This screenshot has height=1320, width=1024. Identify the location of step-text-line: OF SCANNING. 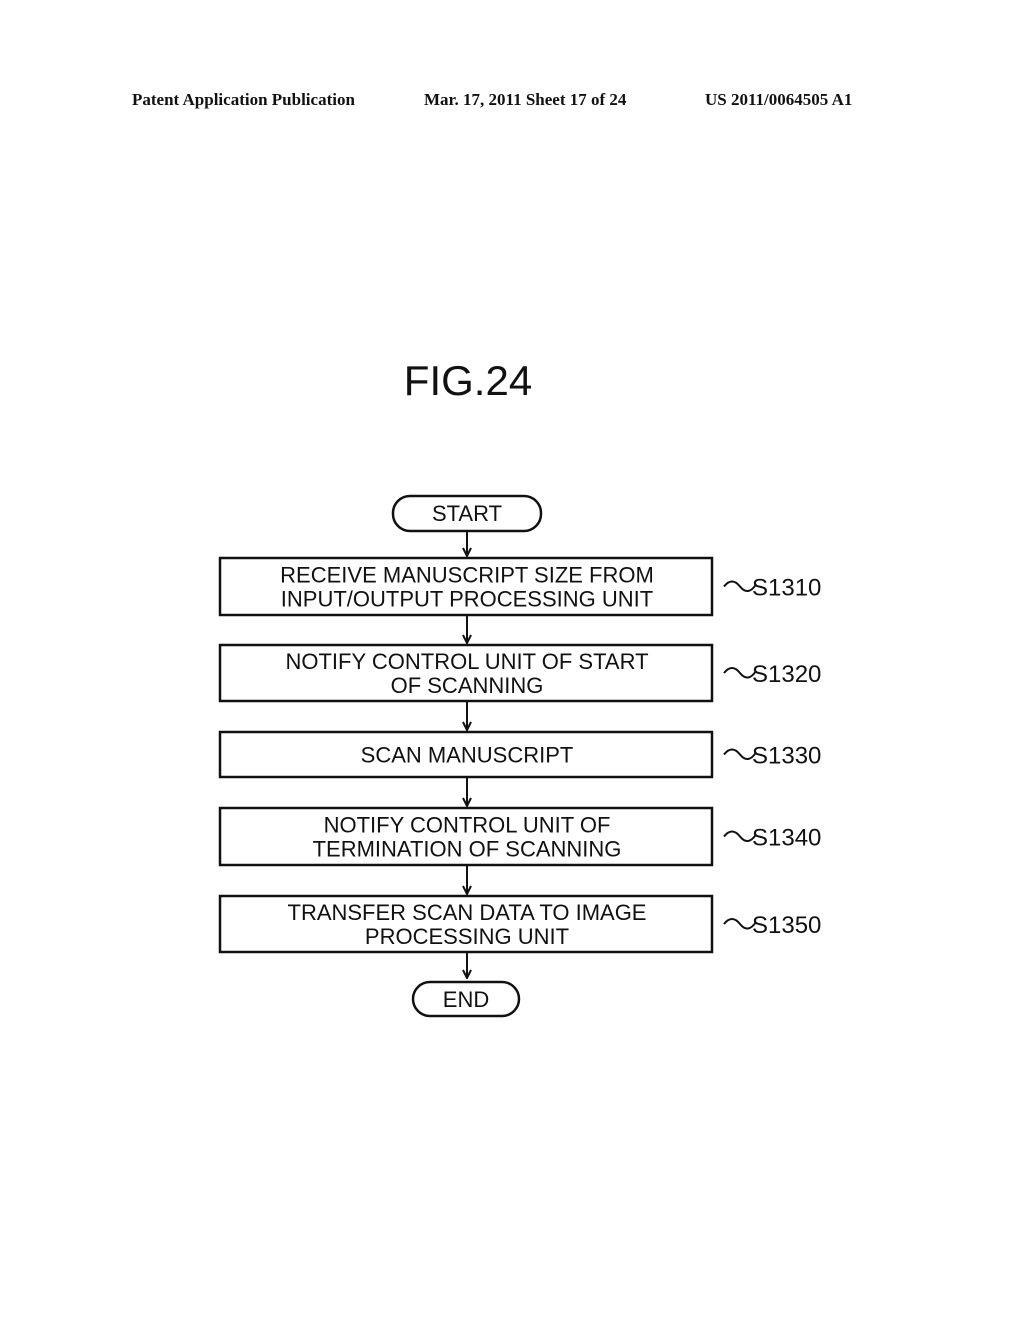
(467, 685).